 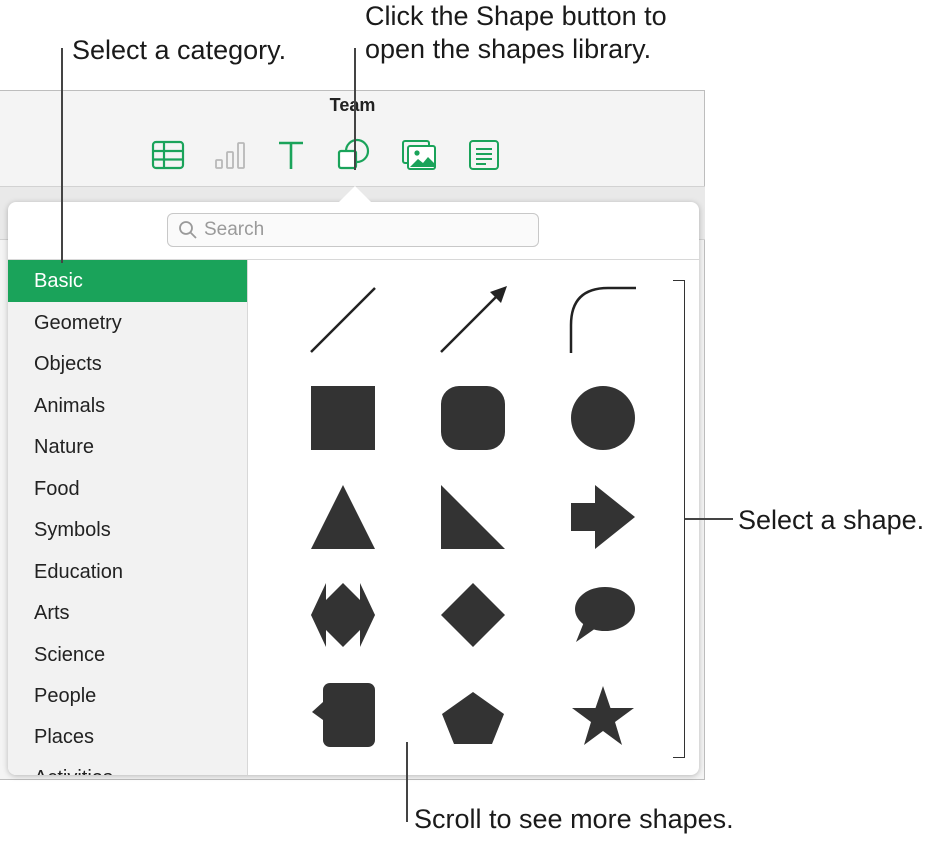 I want to click on text-icon, so click(x=291, y=155).